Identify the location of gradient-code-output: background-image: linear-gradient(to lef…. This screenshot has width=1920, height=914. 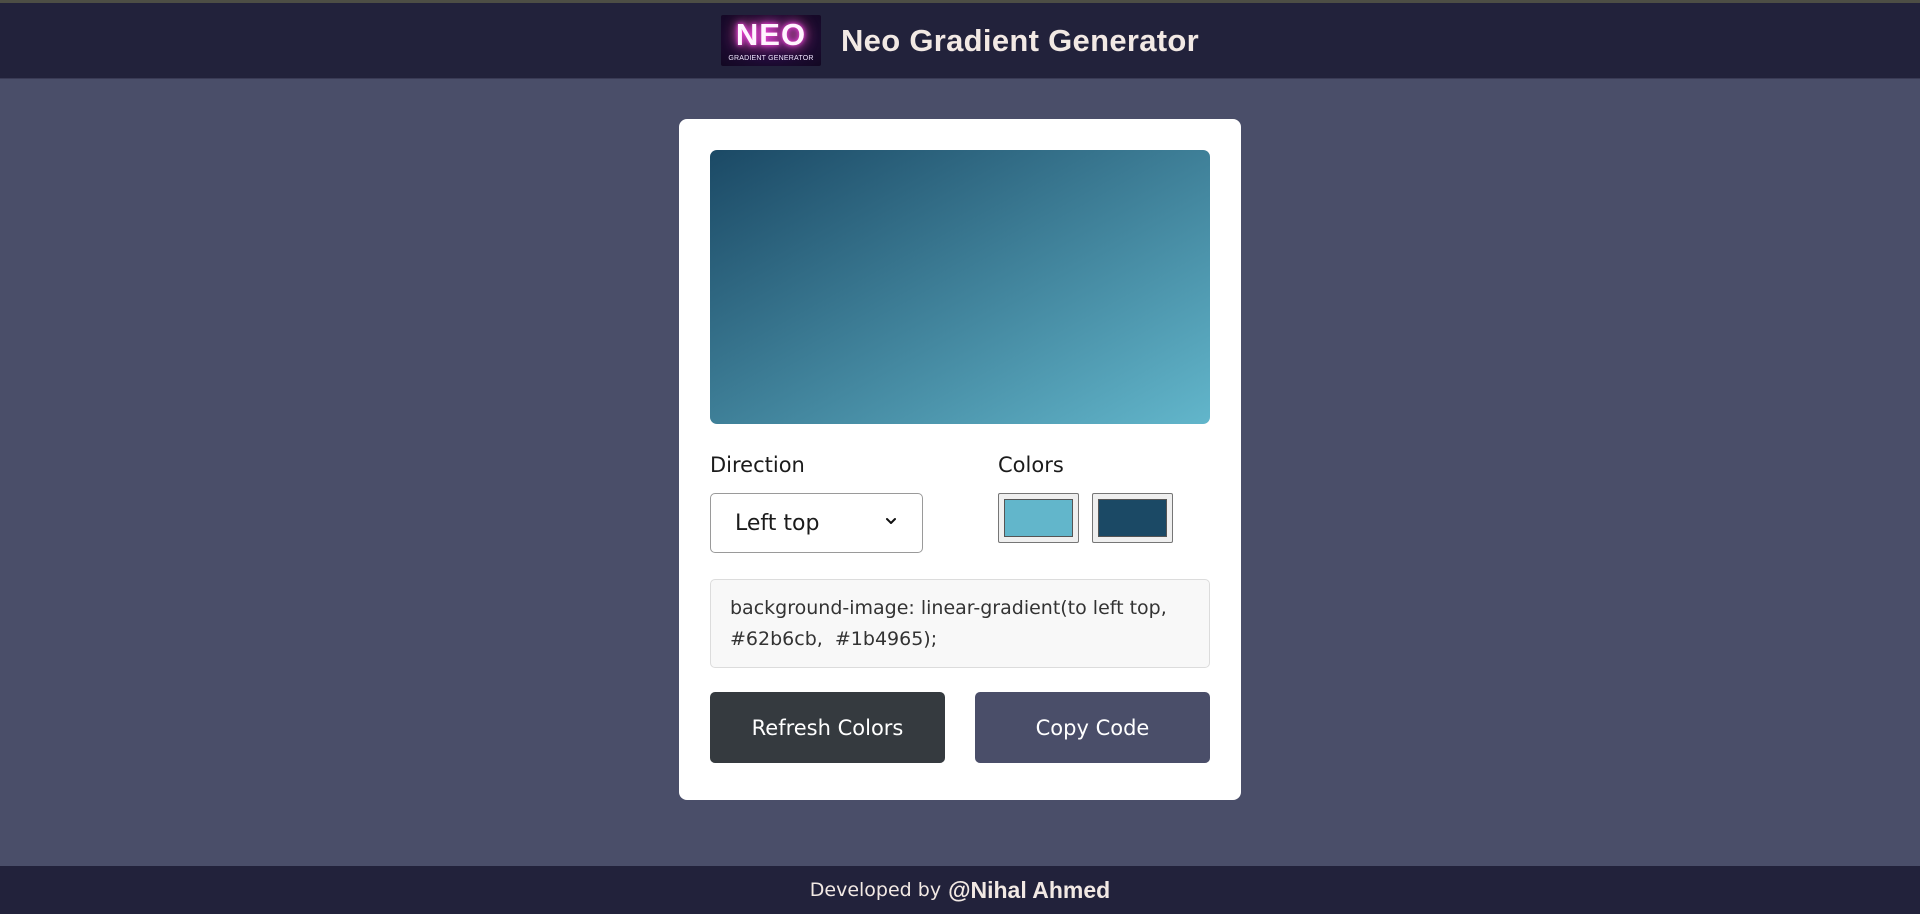
(960, 623).